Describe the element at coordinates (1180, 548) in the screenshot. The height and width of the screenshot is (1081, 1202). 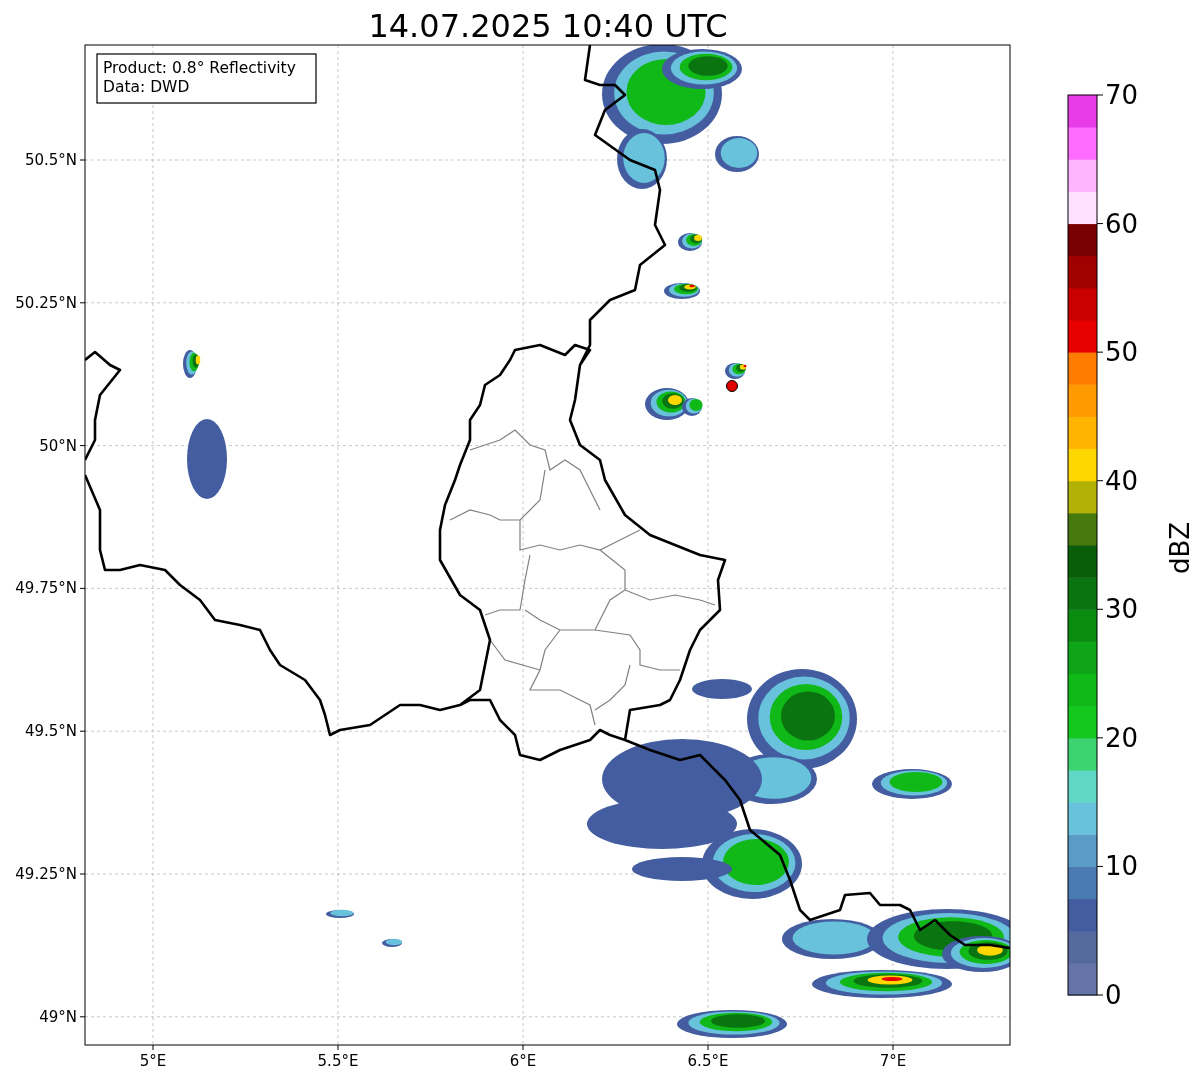
I see `colorbar-label: dBZ` at that location.